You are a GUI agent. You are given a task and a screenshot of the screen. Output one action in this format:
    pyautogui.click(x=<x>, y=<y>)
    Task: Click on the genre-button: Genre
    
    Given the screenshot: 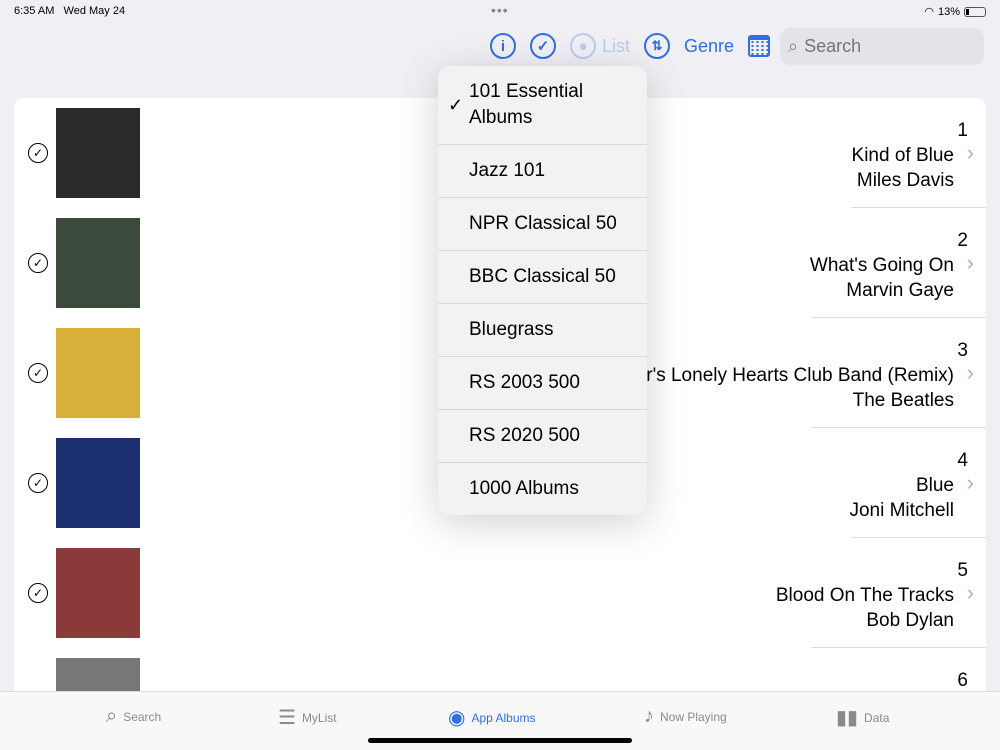 What is the action you would take?
    pyautogui.click(x=709, y=46)
    